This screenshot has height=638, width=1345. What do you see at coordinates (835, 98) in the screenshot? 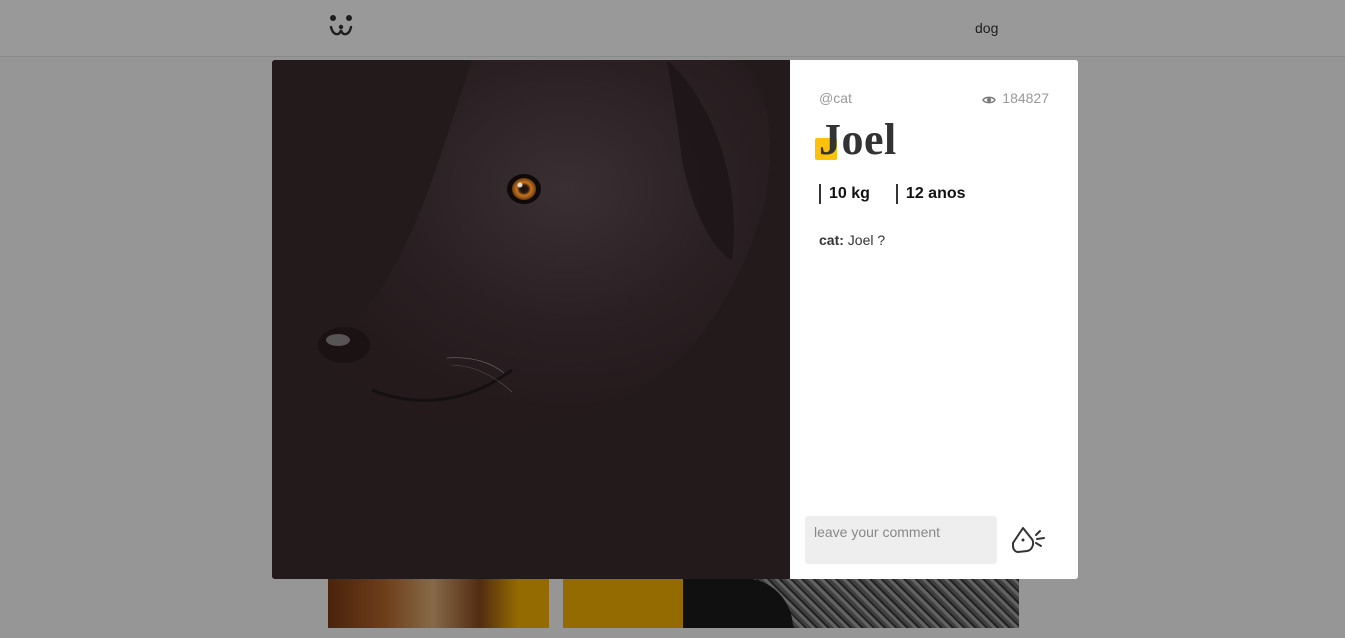
I see `author-link: @cat` at bounding box center [835, 98].